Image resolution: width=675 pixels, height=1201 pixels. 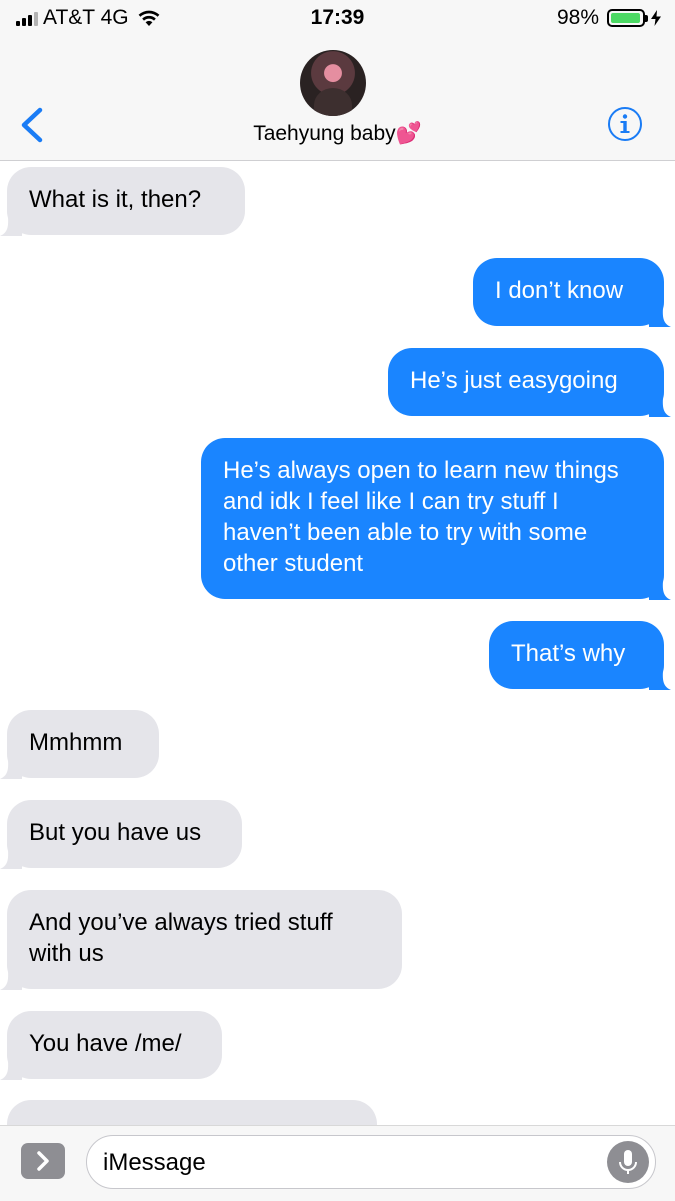 I want to click on message-bubble-outgoing: I don’t know, so click(x=572, y=292).